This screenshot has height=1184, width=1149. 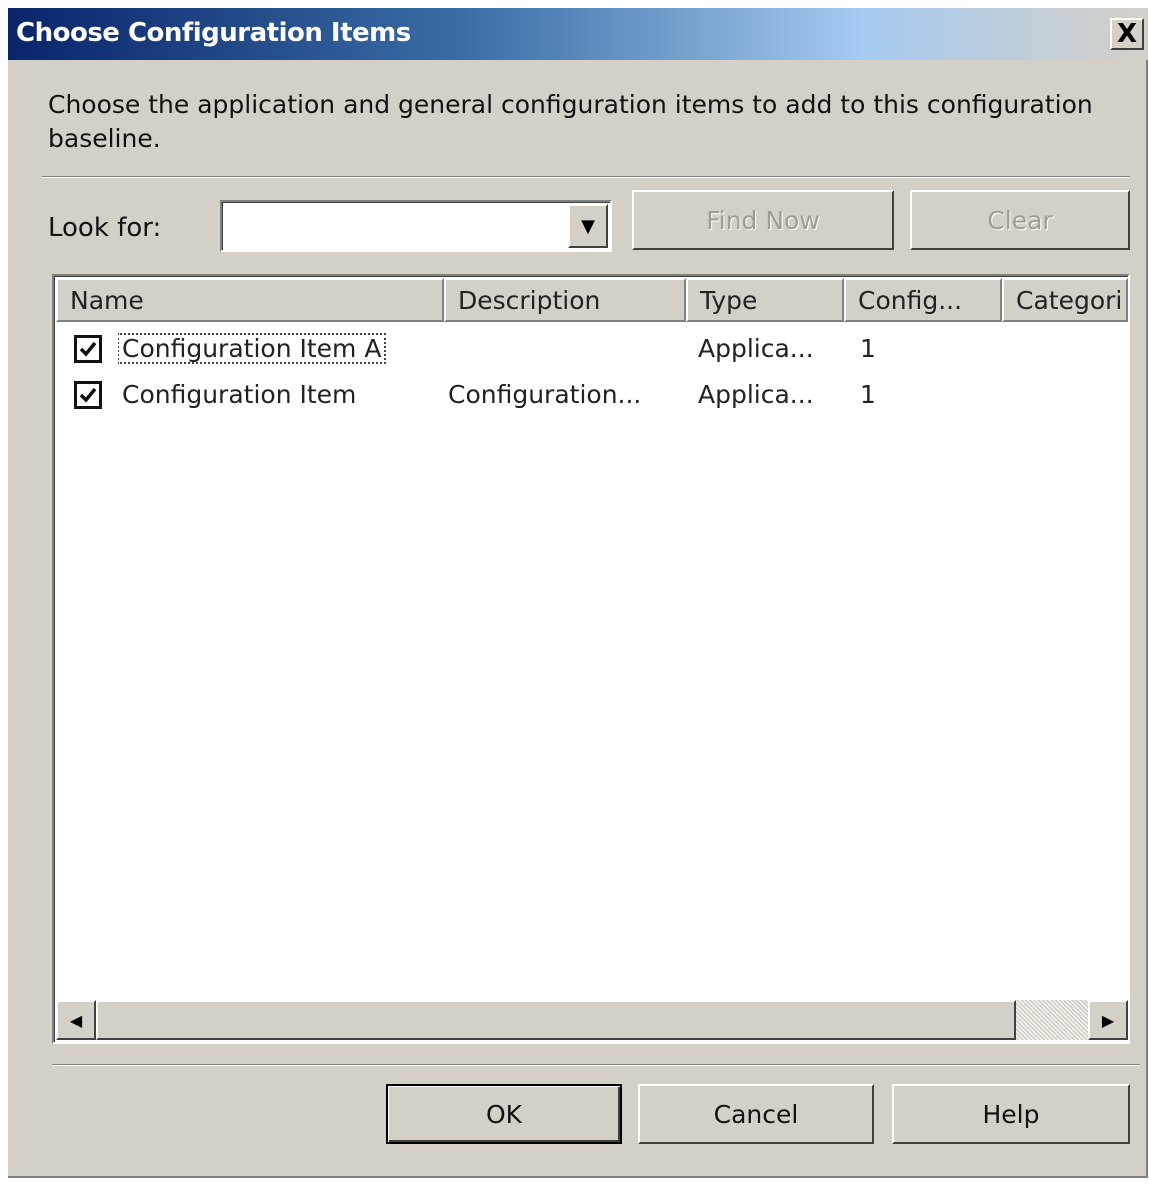 What do you see at coordinates (105, 228) in the screenshot?
I see `look-for-label: Look for:` at bounding box center [105, 228].